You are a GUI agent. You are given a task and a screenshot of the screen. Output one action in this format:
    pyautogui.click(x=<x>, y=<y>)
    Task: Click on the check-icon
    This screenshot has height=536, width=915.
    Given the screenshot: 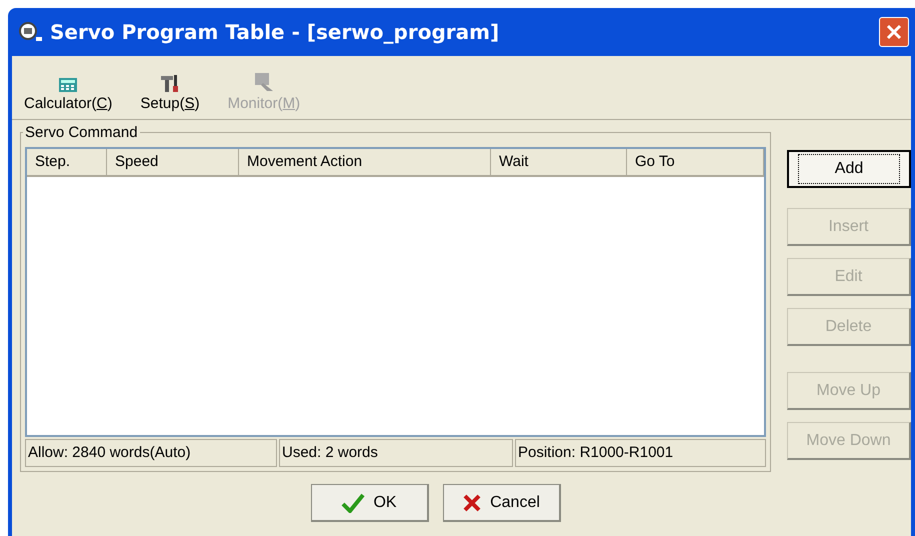 What is the action you would take?
    pyautogui.click(x=353, y=502)
    